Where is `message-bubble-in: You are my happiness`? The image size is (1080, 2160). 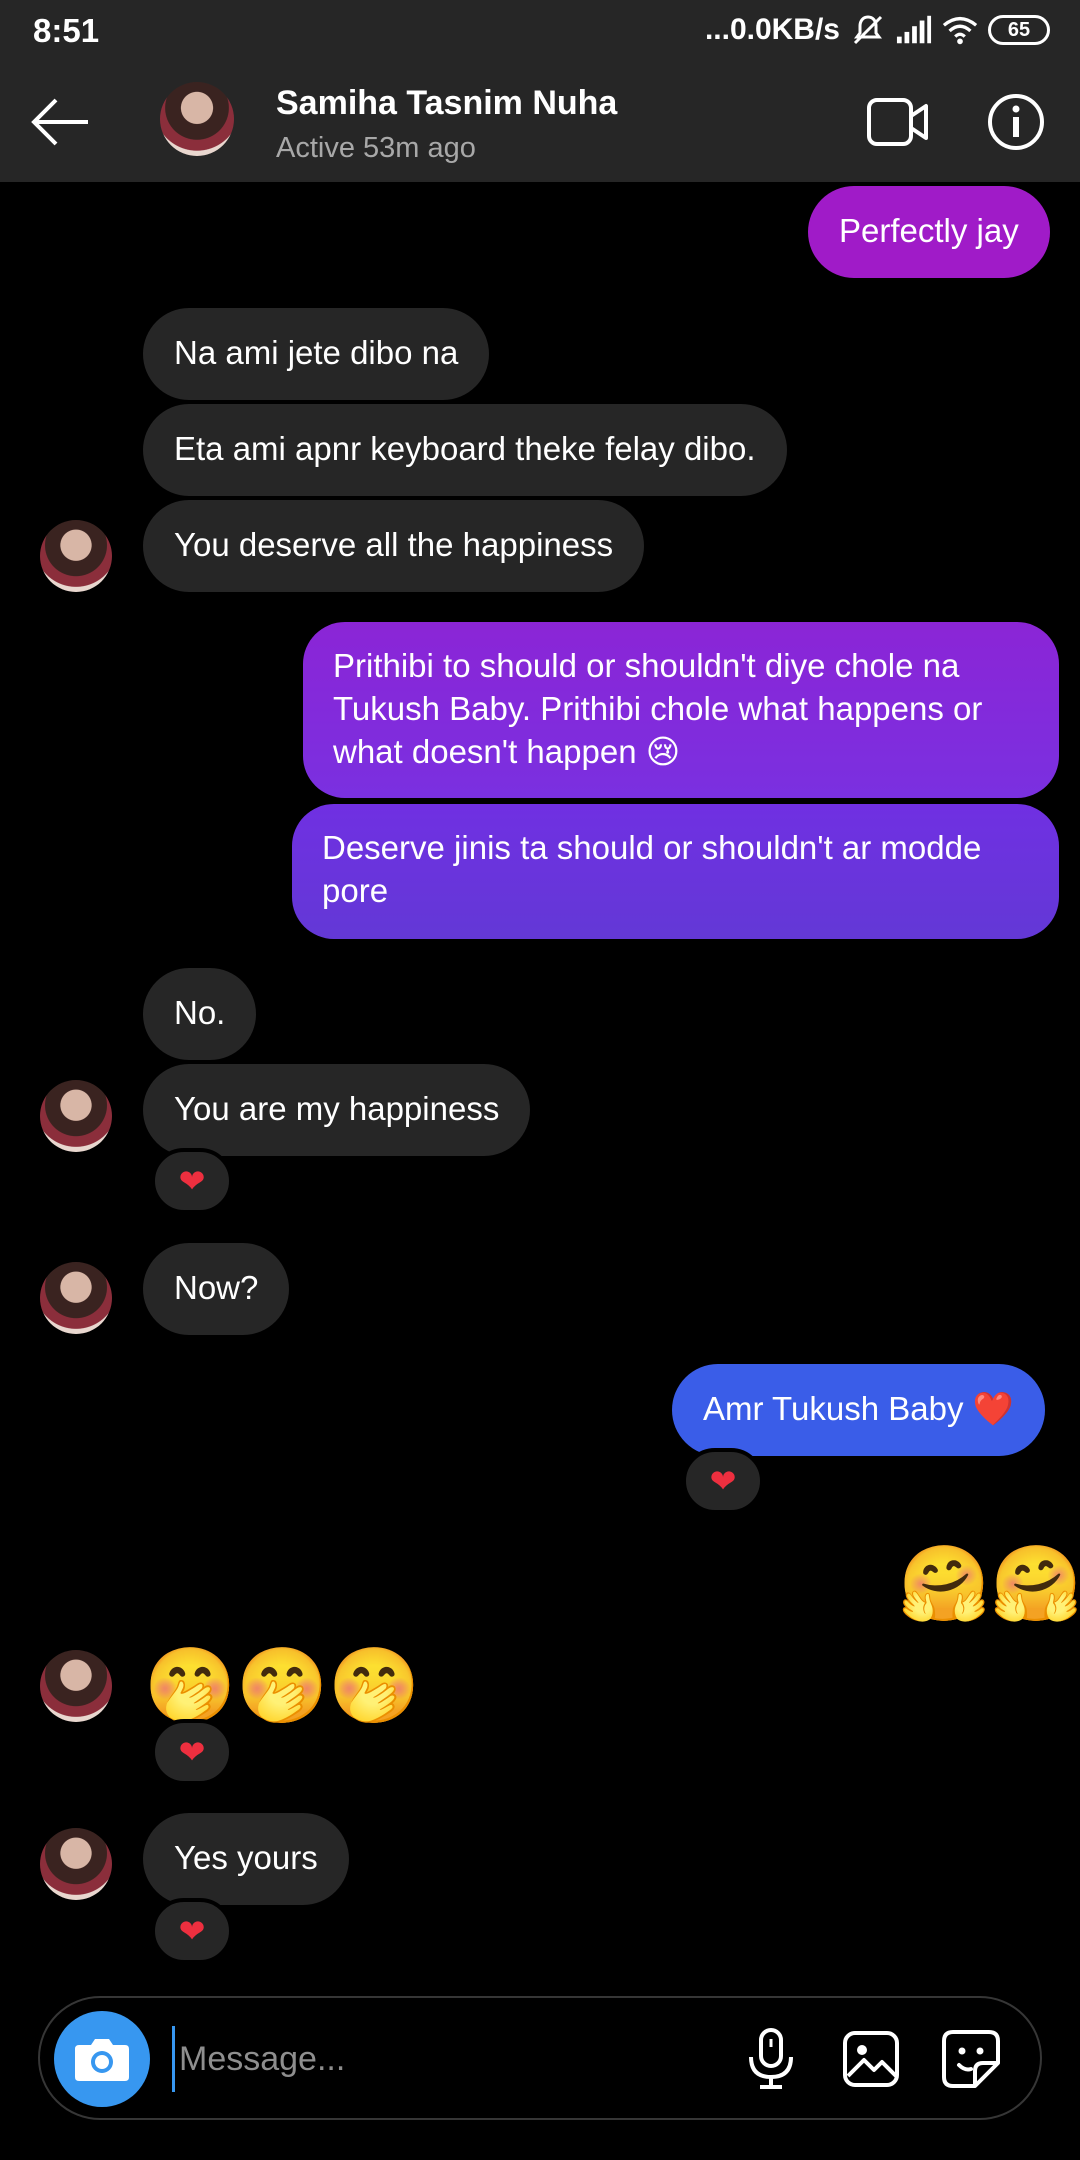
message-bubble-in: You are my happiness is located at coordinates (337, 1110).